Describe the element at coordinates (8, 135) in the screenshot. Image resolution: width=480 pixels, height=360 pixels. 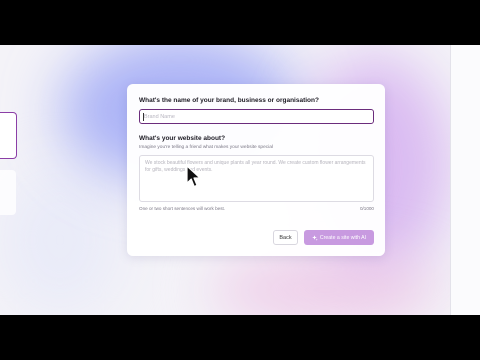
I see `side-panel-tab` at that location.